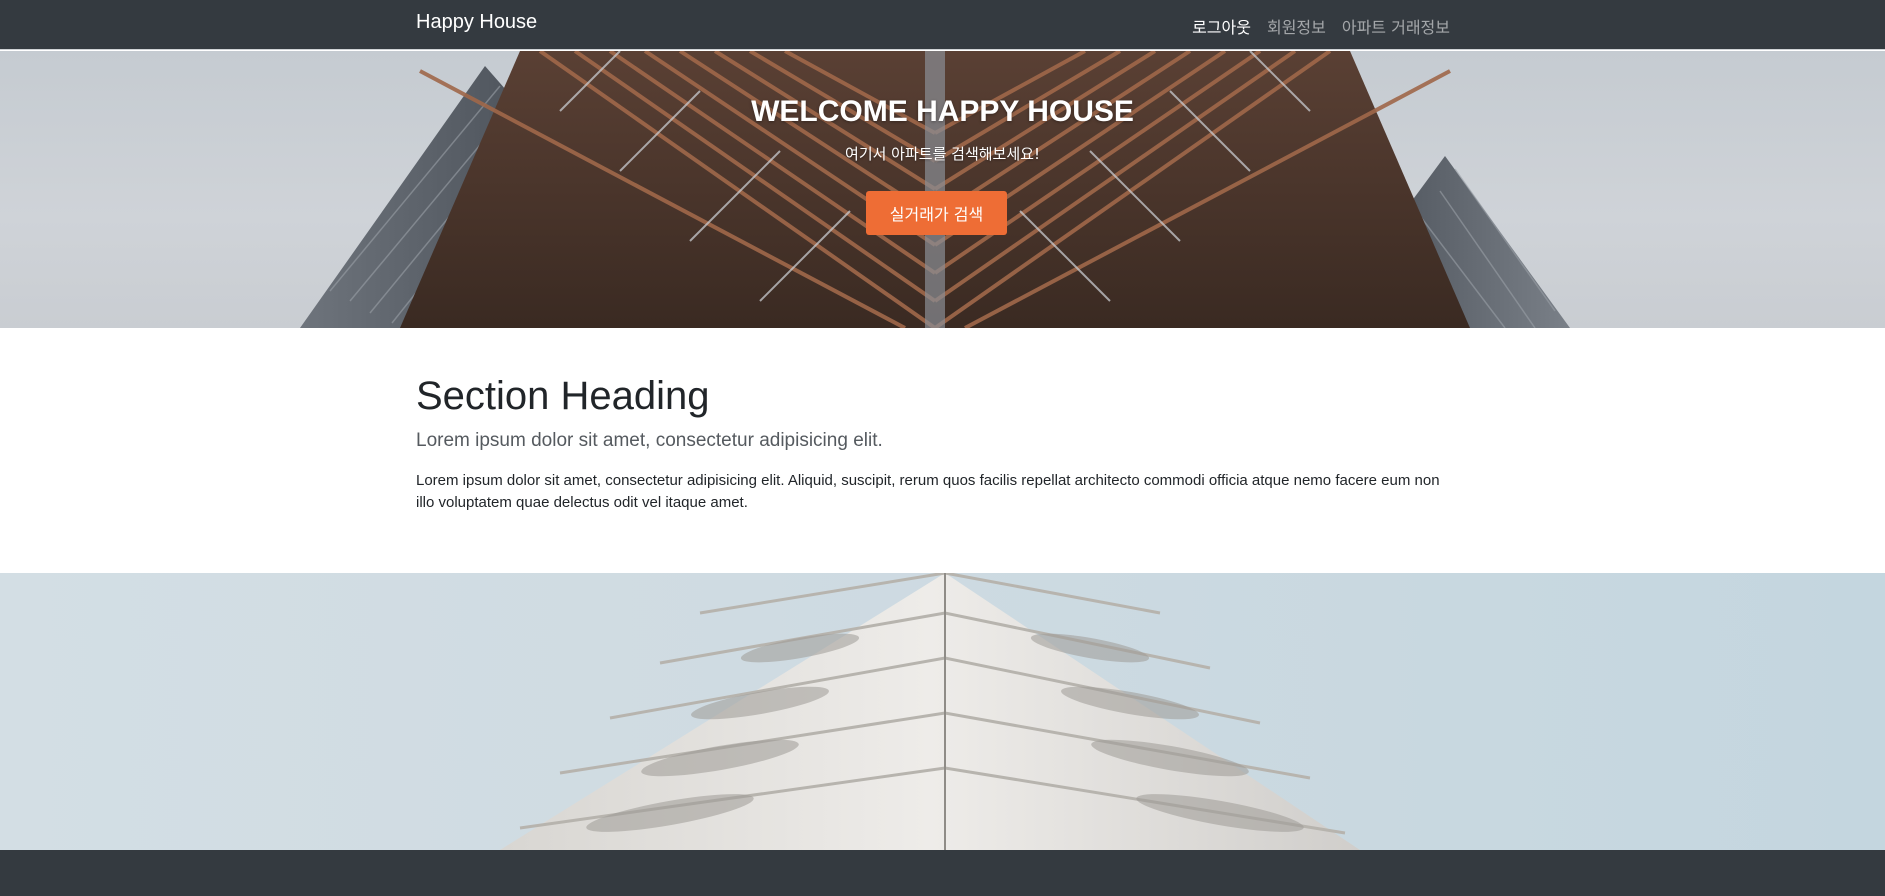 This screenshot has width=1885, height=896. I want to click on nav-link-apartment-deals: 아파트 거래정보, so click(1396, 26).